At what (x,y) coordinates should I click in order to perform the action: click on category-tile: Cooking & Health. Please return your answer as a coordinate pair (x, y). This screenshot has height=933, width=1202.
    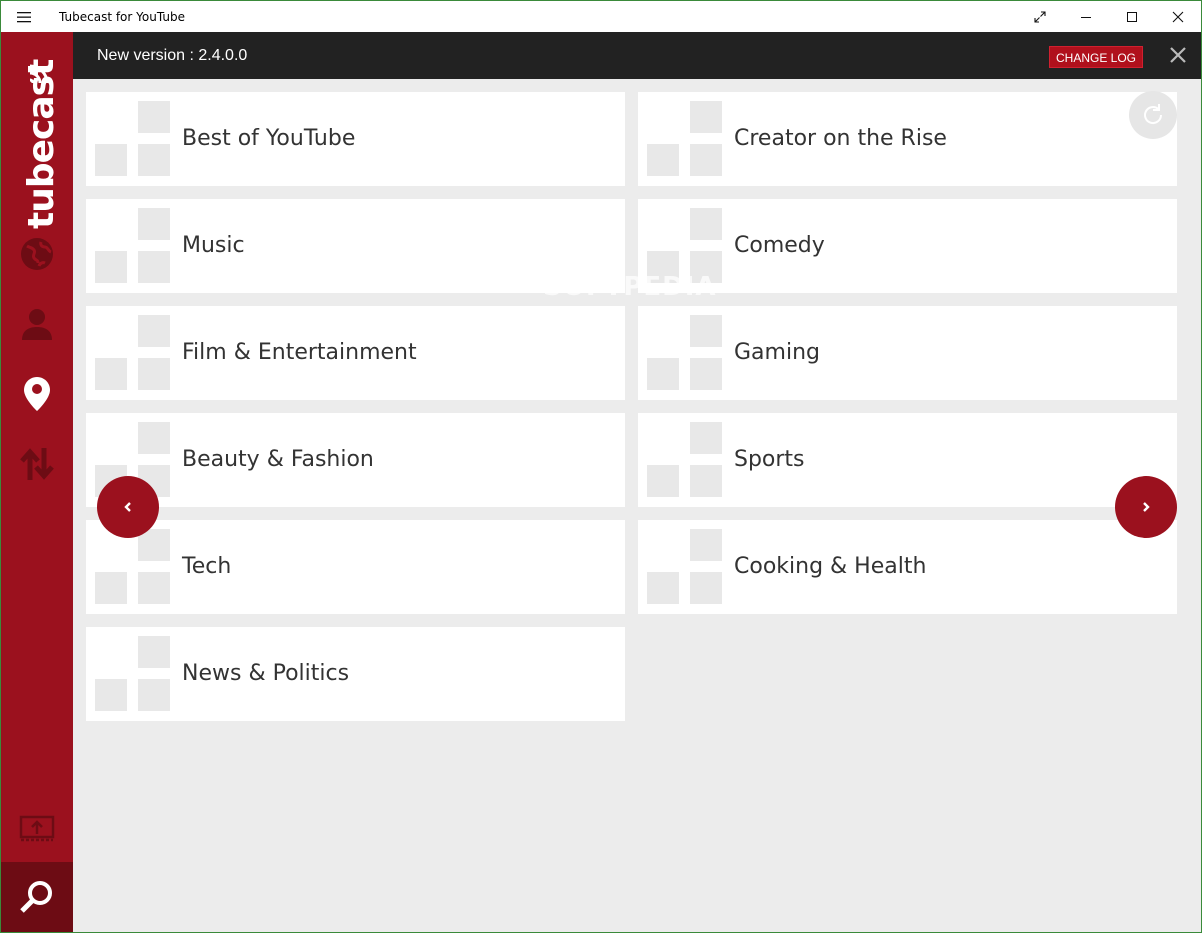
    Looking at the image, I should click on (907, 567).